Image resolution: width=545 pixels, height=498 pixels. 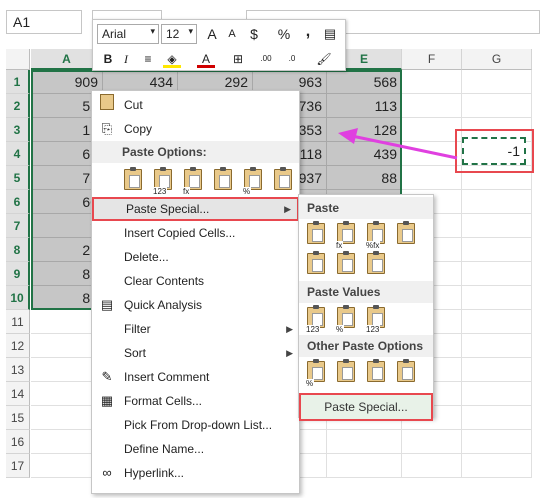 What do you see at coordinates (254, 34) in the screenshot?
I see `currency-icon: $` at bounding box center [254, 34].